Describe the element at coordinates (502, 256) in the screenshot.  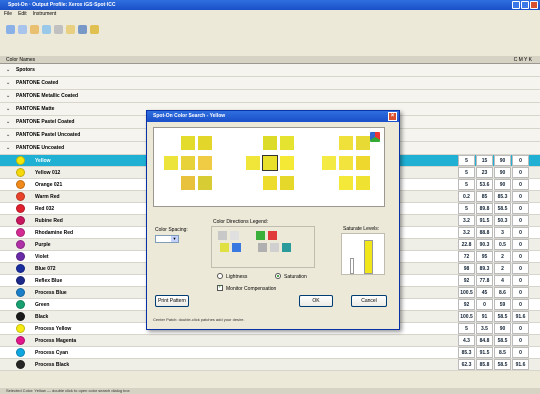
I see `cmyk-value: 2` at that location.